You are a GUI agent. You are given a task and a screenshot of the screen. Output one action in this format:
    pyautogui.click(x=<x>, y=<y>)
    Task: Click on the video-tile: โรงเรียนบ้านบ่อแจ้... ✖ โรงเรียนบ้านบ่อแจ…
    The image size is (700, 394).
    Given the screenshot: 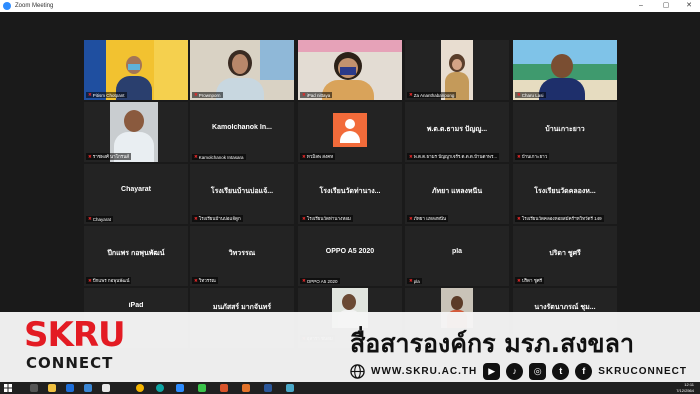 What is the action you would take?
    pyautogui.click(x=242, y=194)
    